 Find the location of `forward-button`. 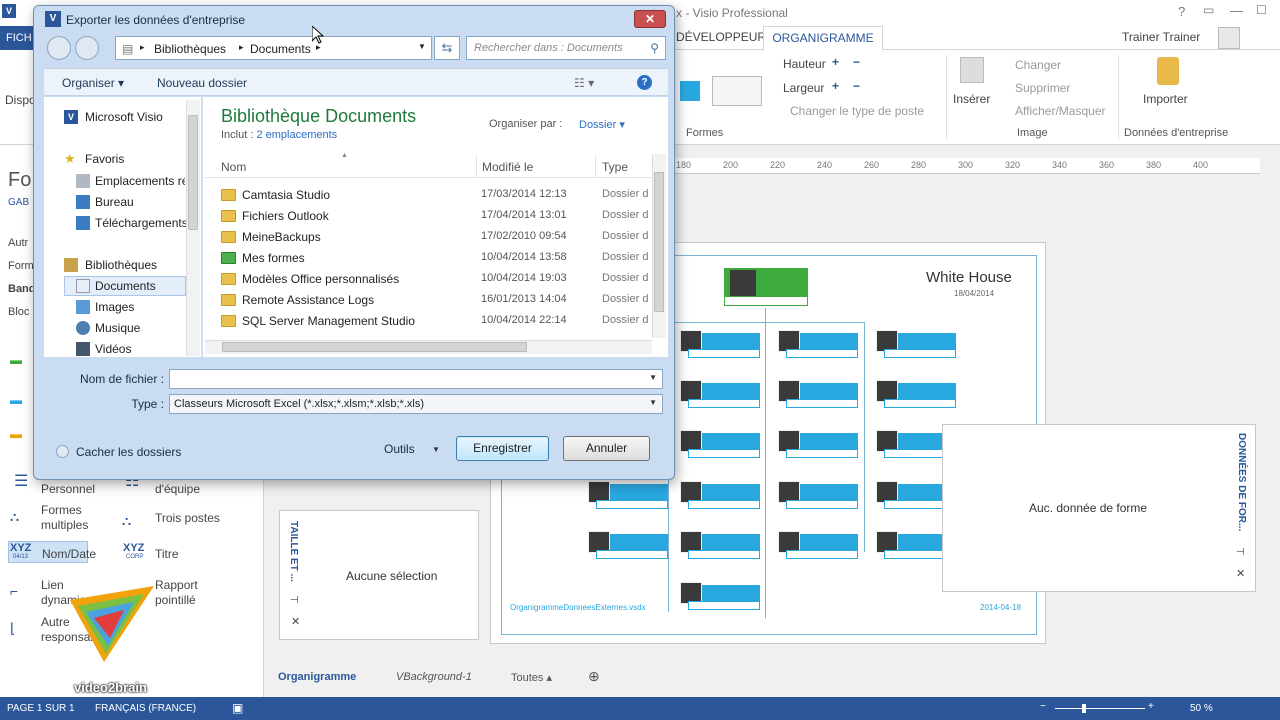

forward-button is located at coordinates (87, 48).